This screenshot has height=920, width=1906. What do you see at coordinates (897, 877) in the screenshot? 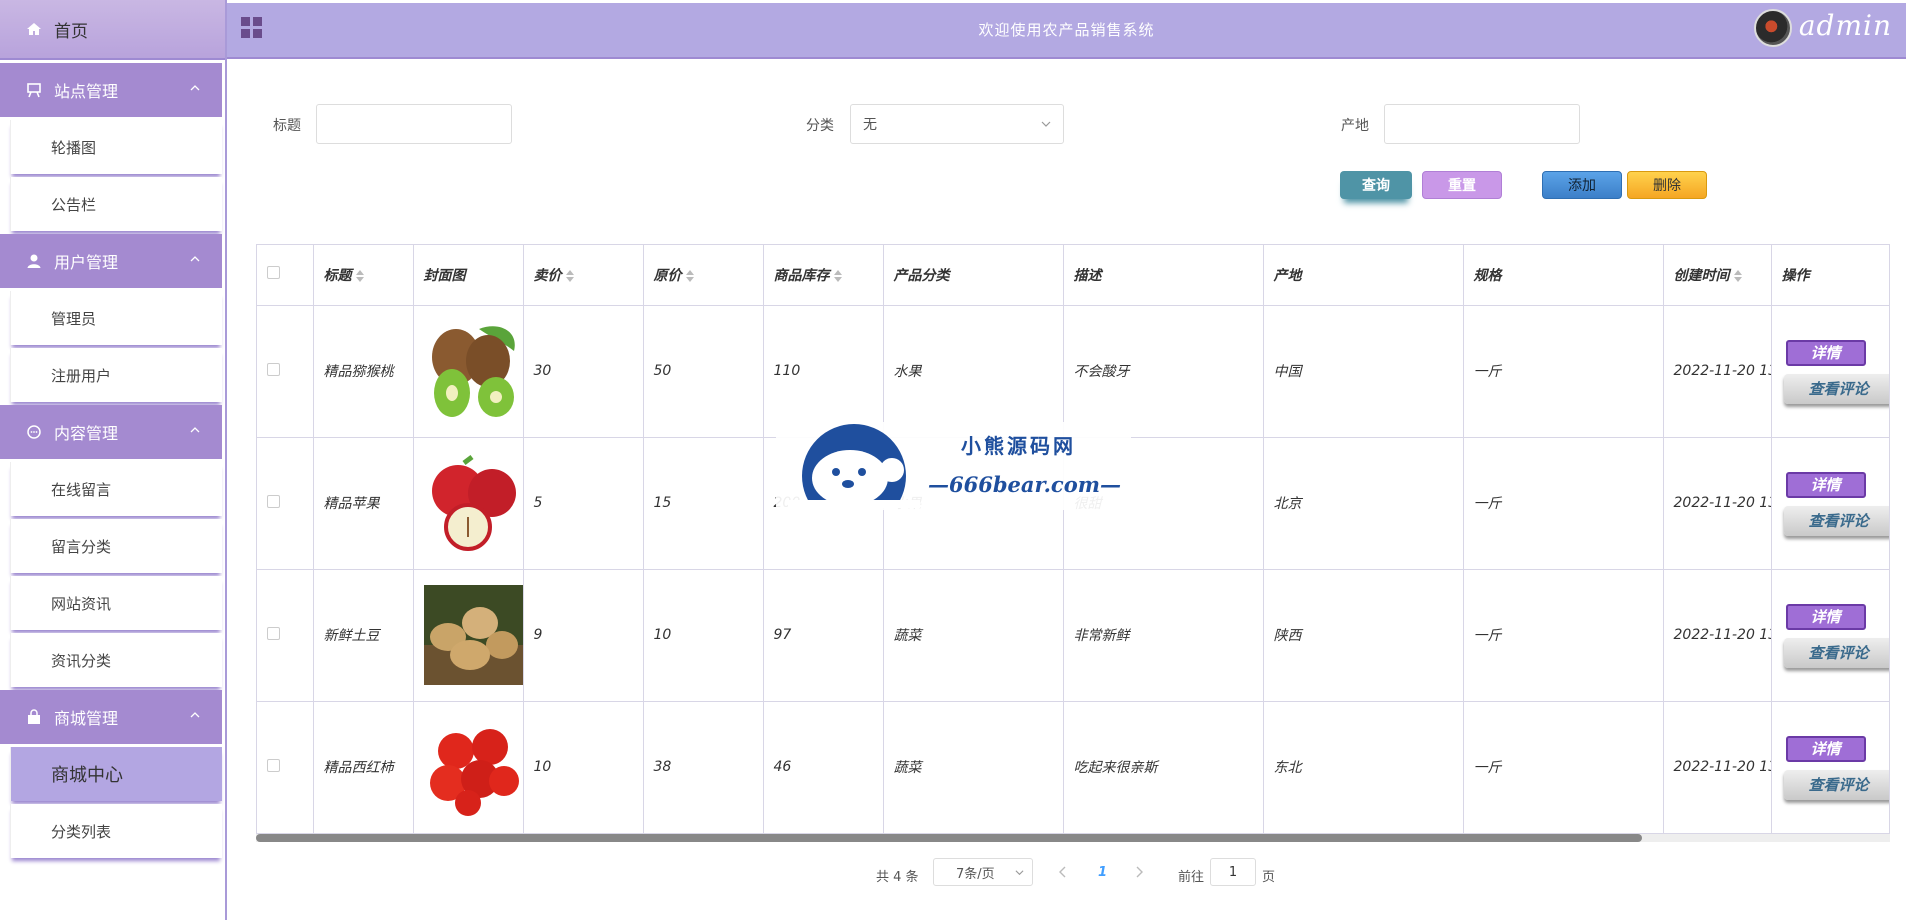
I see `pager-total: 共 4 条` at bounding box center [897, 877].